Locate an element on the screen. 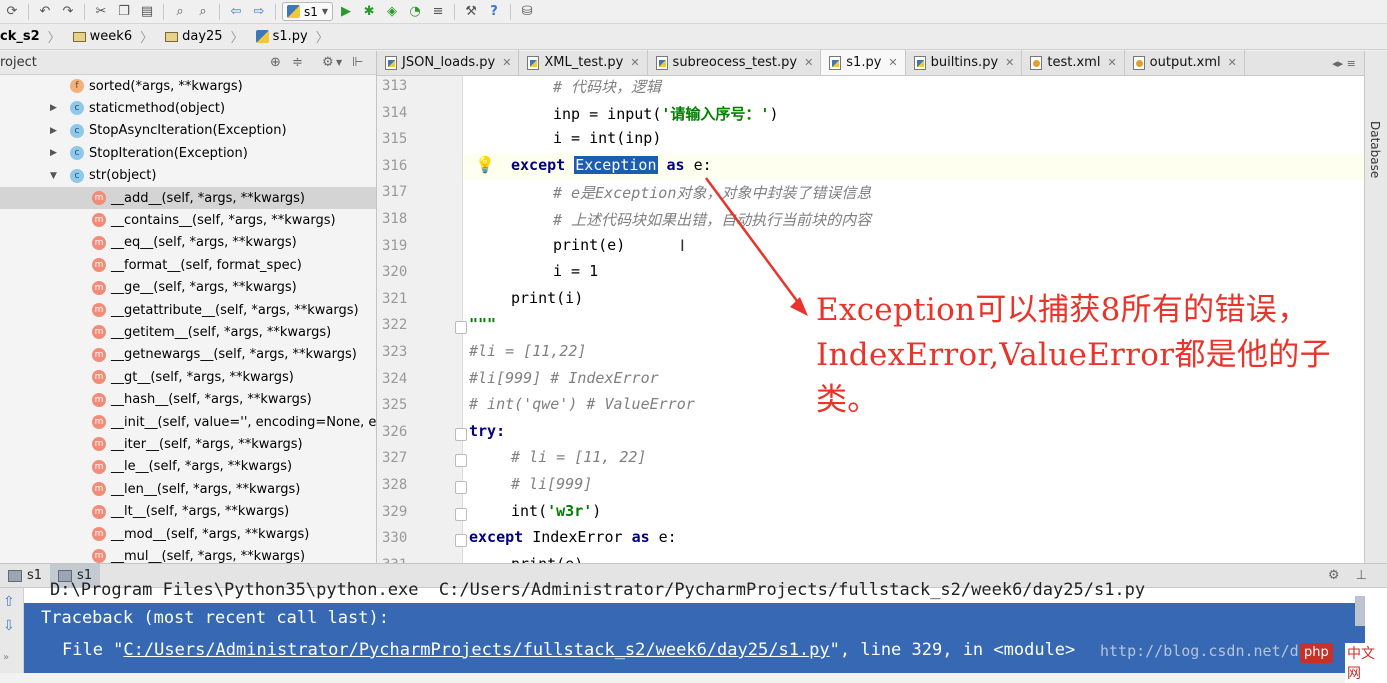 The width and height of the screenshot is (1387, 683). tree-item: m __format__(self, format_spec) is located at coordinates (188, 265).